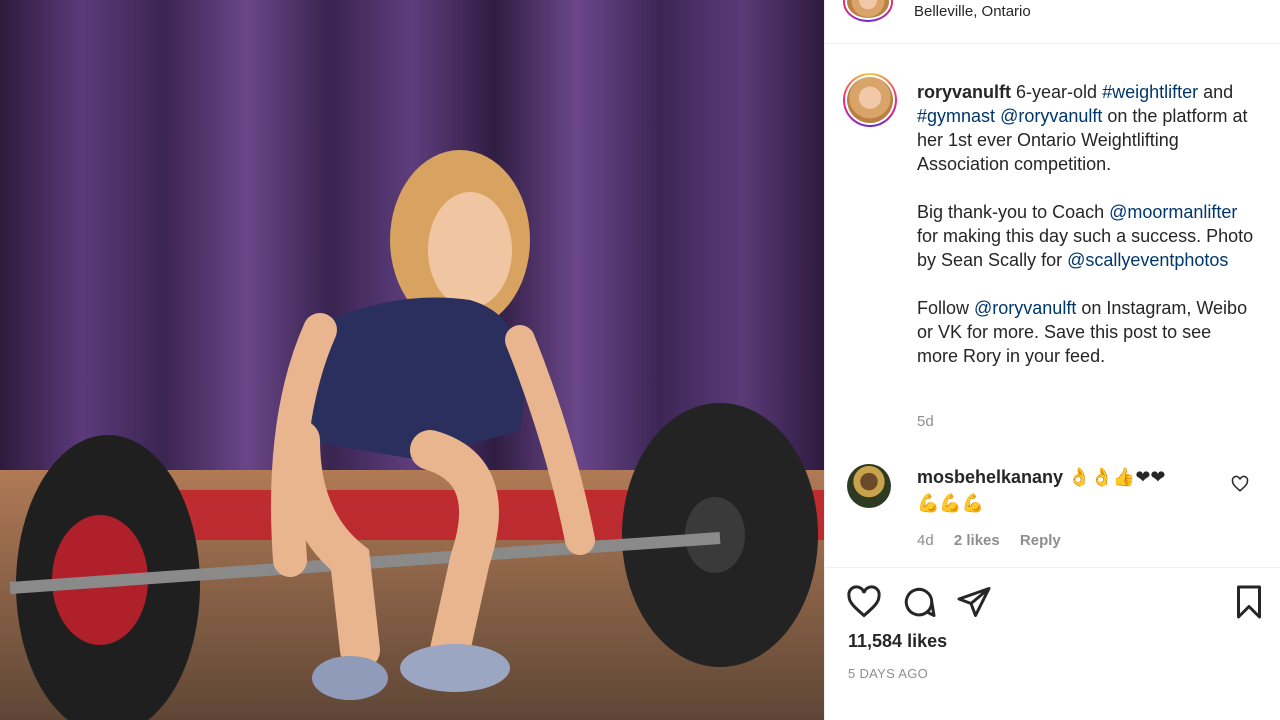  What do you see at coordinates (1025, 308) in the screenshot?
I see `mention-roryvanulft-2: @roryvanulft` at bounding box center [1025, 308].